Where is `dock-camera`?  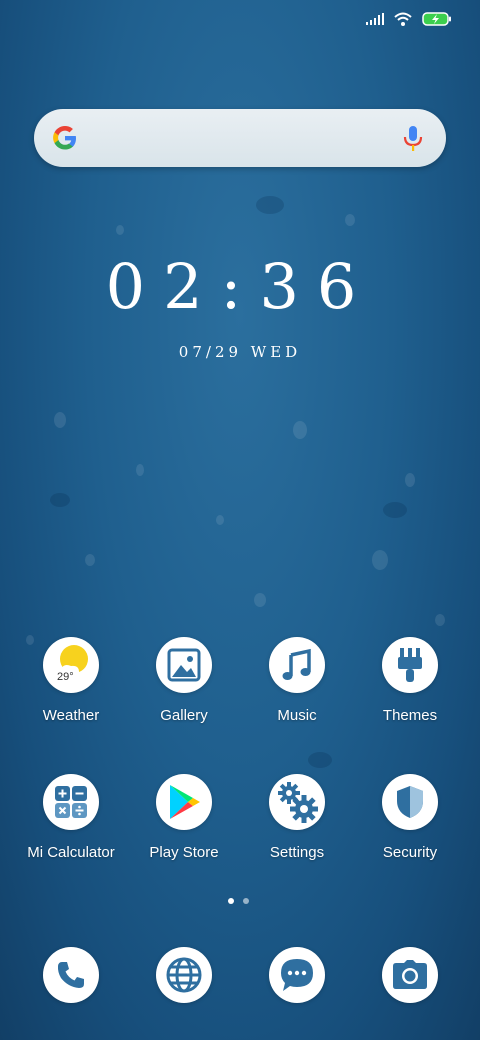 dock-camera is located at coordinates (410, 975).